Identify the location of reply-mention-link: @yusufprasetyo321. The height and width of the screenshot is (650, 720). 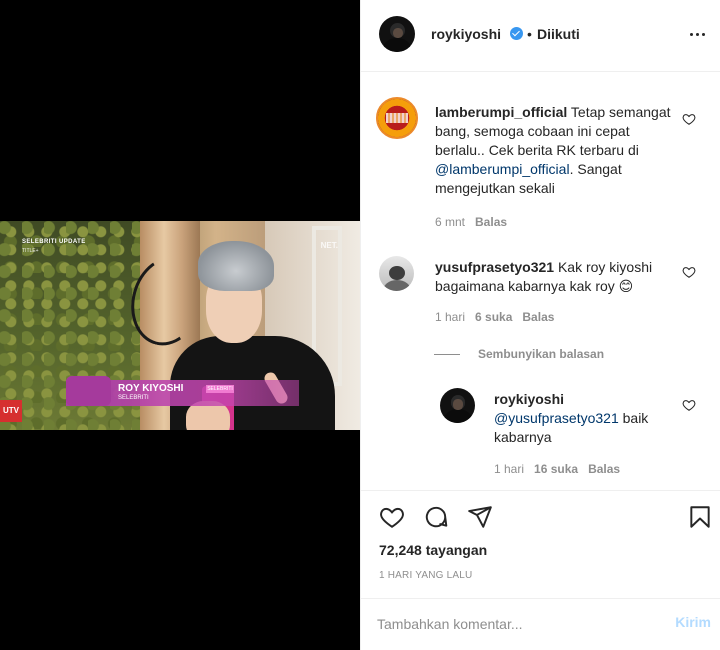
(556, 418).